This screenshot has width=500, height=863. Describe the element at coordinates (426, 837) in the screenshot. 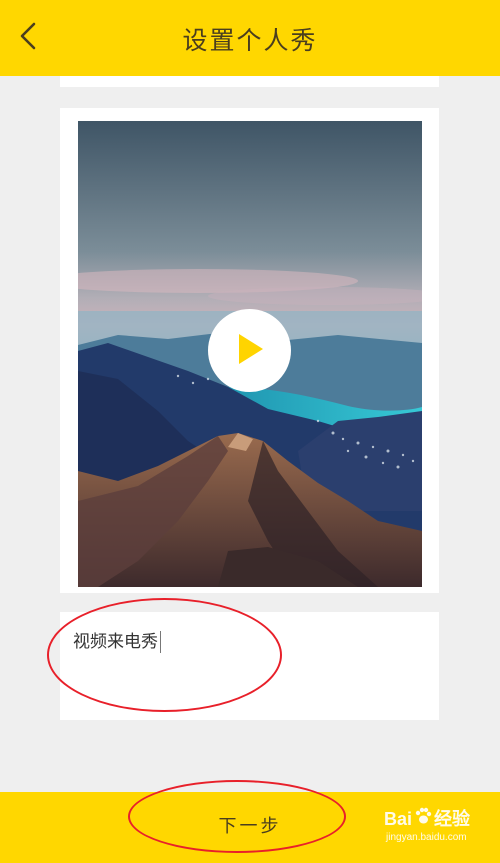

I see `watermark-url: jingyan.baidu.com` at that location.